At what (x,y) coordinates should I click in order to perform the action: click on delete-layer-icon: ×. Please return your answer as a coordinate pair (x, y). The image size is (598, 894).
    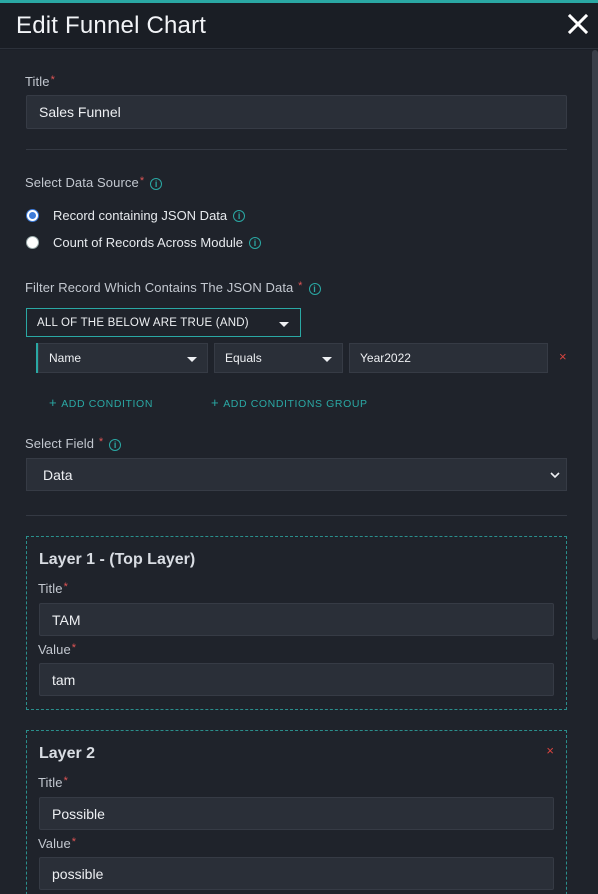
    Looking at the image, I should click on (550, 750).